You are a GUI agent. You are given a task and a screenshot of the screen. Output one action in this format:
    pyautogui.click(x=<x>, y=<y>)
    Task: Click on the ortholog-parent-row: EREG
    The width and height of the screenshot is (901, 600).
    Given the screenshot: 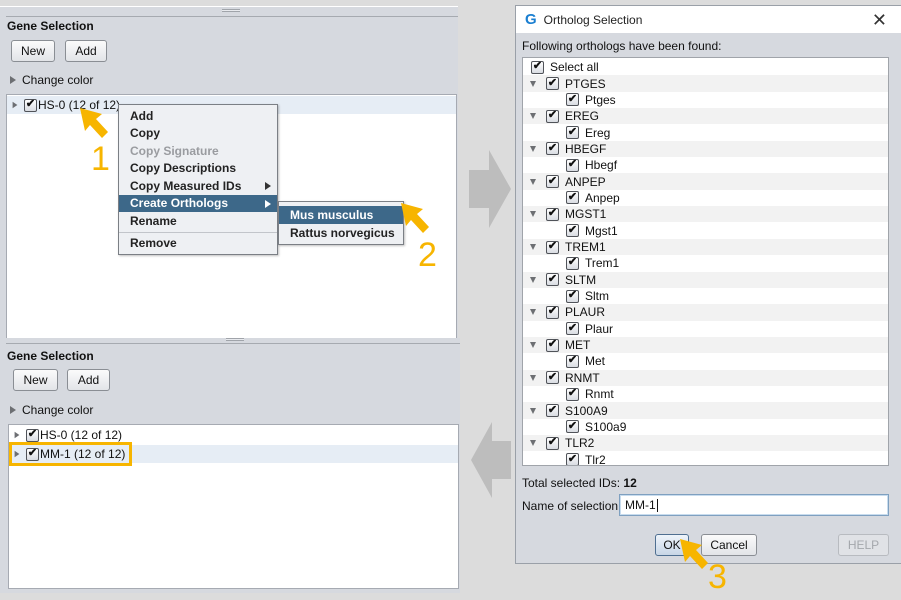 What is the action you would take?
    pyautogui.click(x=705, y=116)
    